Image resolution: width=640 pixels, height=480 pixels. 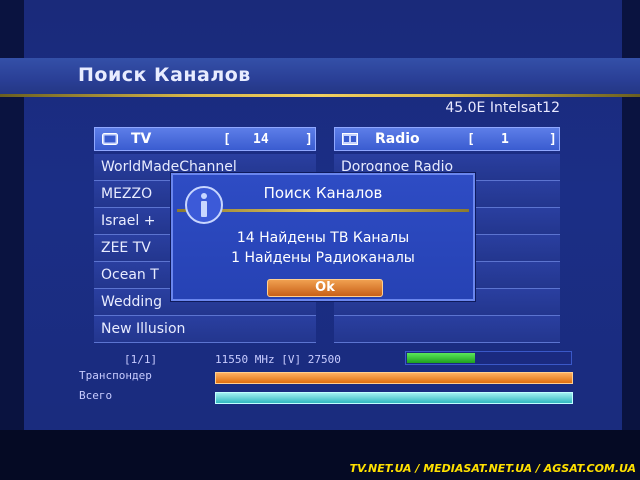 What do you see at coordinates (447, 139) in the screenshot?
I see `radio-panel-header: Radio [ 1 ]` at bounding box center [447, 139].